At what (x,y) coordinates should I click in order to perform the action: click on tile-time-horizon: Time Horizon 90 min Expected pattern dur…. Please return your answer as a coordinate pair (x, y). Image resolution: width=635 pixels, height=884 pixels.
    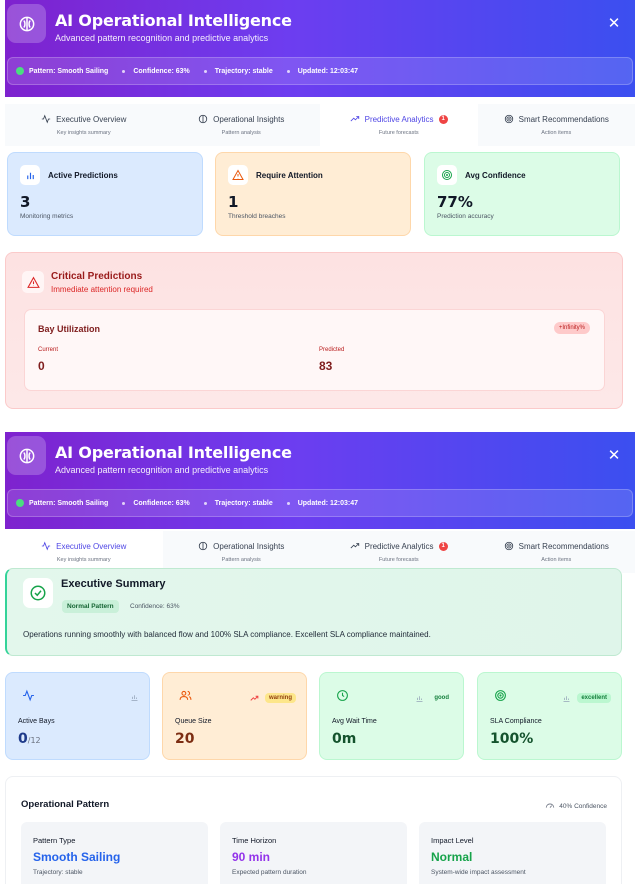
    Looking at the image, I should click on (313, 853).